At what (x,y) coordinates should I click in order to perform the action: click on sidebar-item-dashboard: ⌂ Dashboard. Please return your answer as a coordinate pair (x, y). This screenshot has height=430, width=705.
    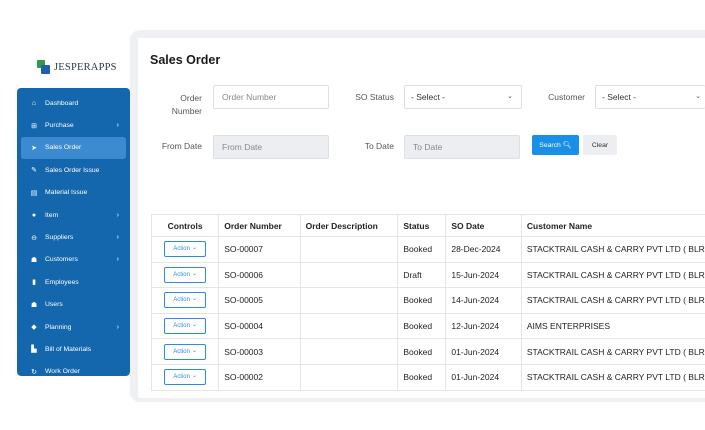
    Looking at the image, I should click on (73, 103).